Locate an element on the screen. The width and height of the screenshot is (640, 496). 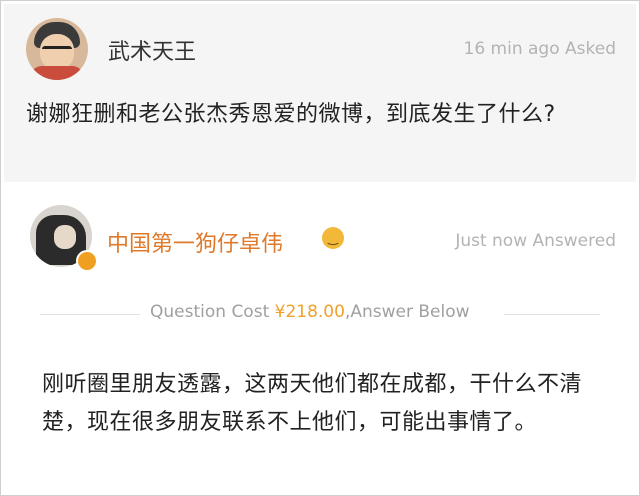
asker-avatar is located at coordinates (57, 49).